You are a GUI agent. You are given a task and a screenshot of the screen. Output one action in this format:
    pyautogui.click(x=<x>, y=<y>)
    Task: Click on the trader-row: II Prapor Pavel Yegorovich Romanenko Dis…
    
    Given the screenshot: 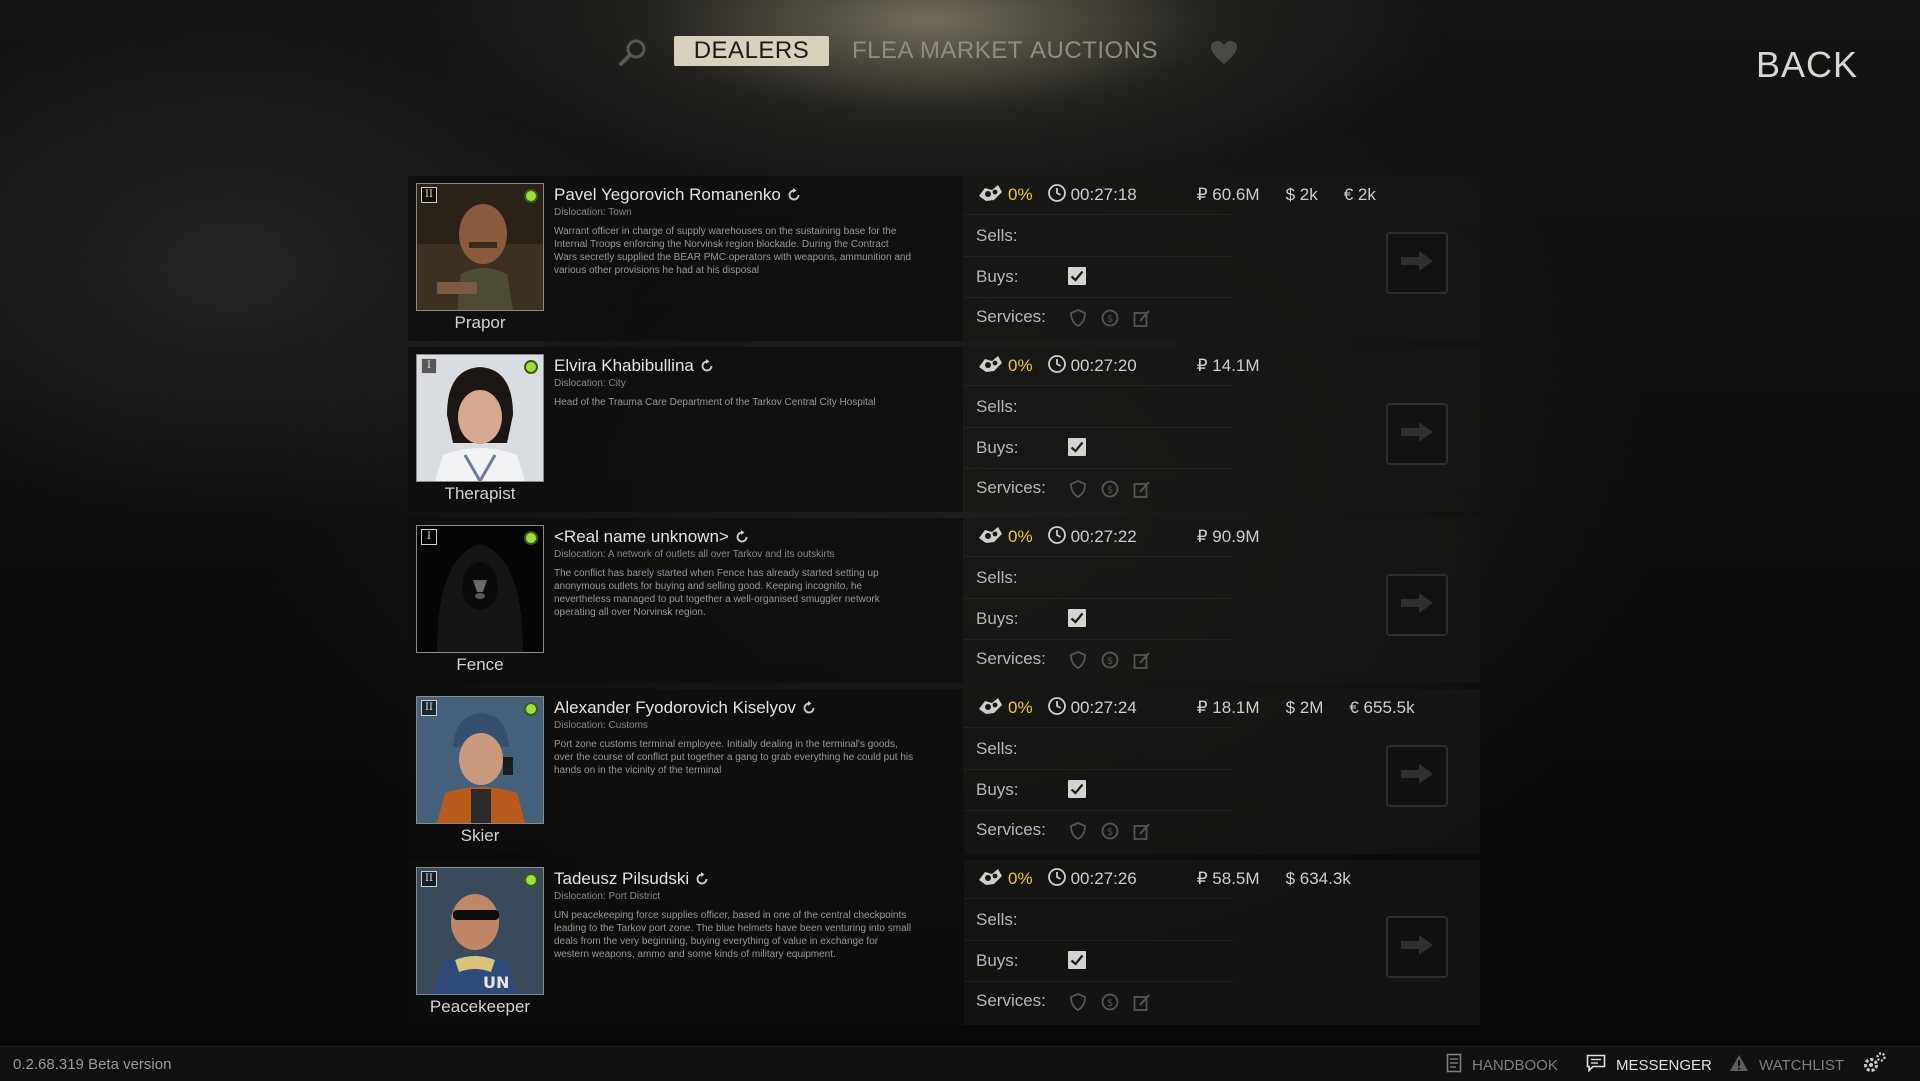 What is the action you would take?
    pyautogui.click(x=944, y=258)
    